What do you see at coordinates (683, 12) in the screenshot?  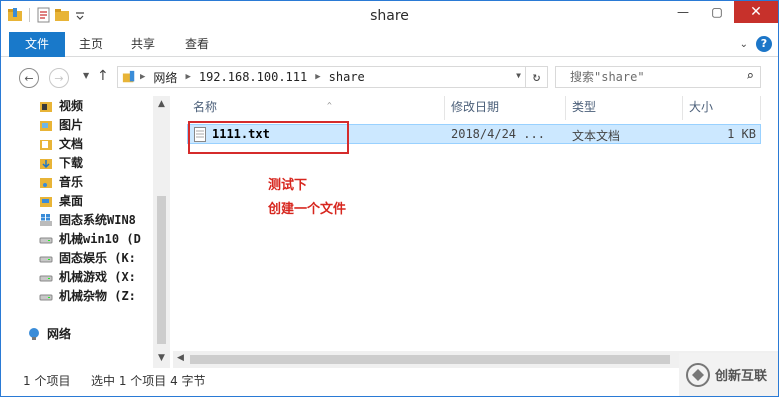 I see `minimize-button: —` at bounding box center [683, 12].